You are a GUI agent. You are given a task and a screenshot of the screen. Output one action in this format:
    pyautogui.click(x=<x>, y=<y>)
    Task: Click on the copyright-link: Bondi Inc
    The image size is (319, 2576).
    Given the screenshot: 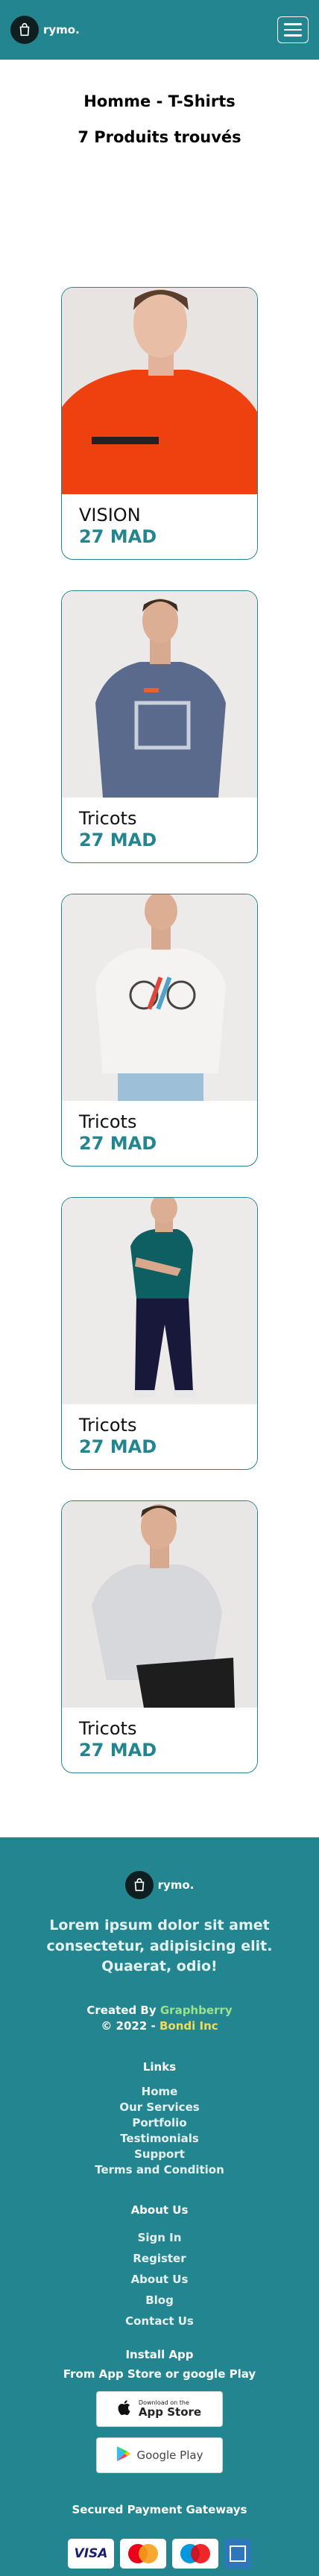 What is the action you would take?
    pyautogui.click(x=189, y=2026)
    